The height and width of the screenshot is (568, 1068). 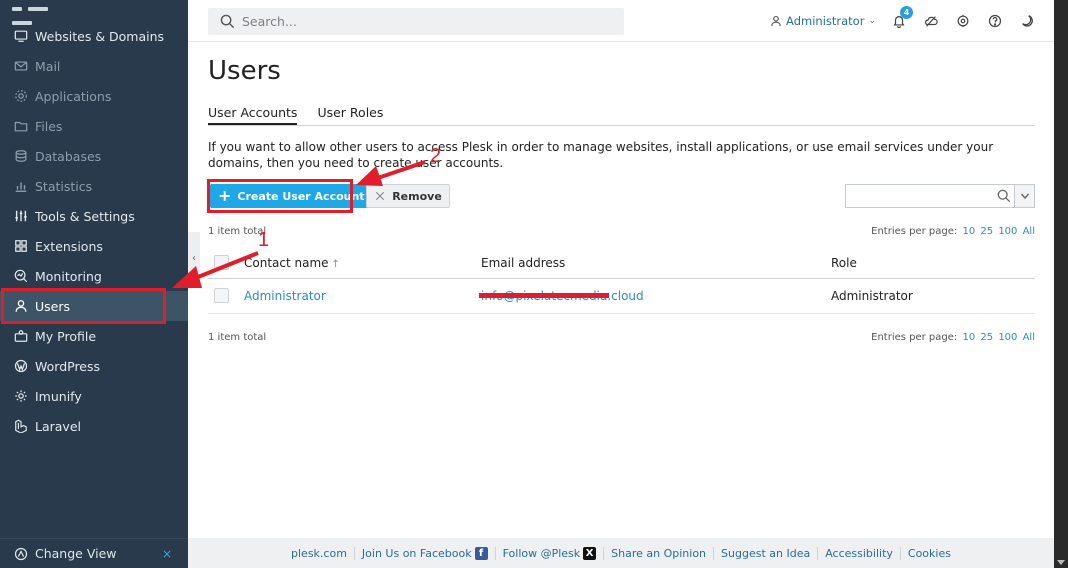 What do you see at coordinates (21, 66) in the screenshot?
I see `mail-icon` at bounding box center [21, 66].